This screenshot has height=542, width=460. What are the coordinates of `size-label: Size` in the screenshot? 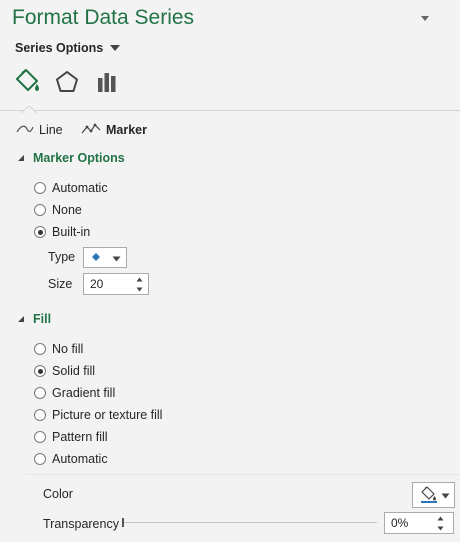 It's located at (60, 284).